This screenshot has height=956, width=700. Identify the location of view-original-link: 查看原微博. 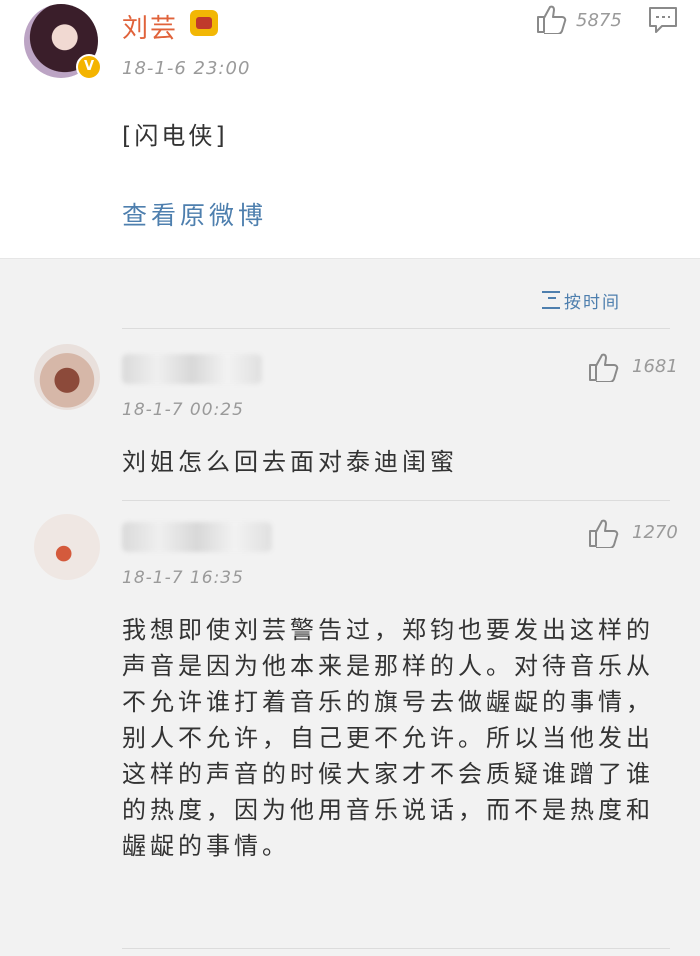
(194, 214).